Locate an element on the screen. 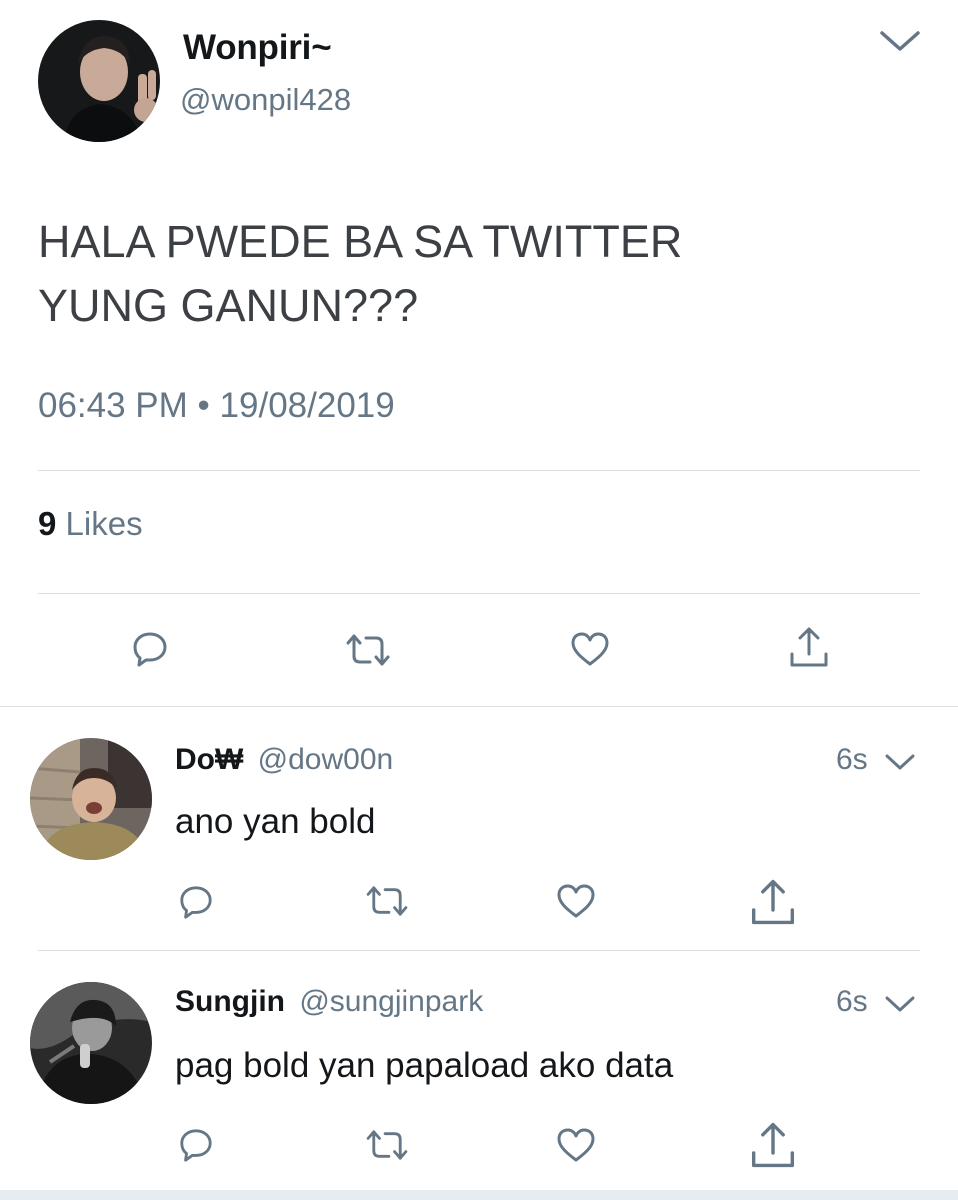 The width and height of the screenshot is (958, 1200). reply-author-handle: @dow00n is located at coordinates (326, 759).